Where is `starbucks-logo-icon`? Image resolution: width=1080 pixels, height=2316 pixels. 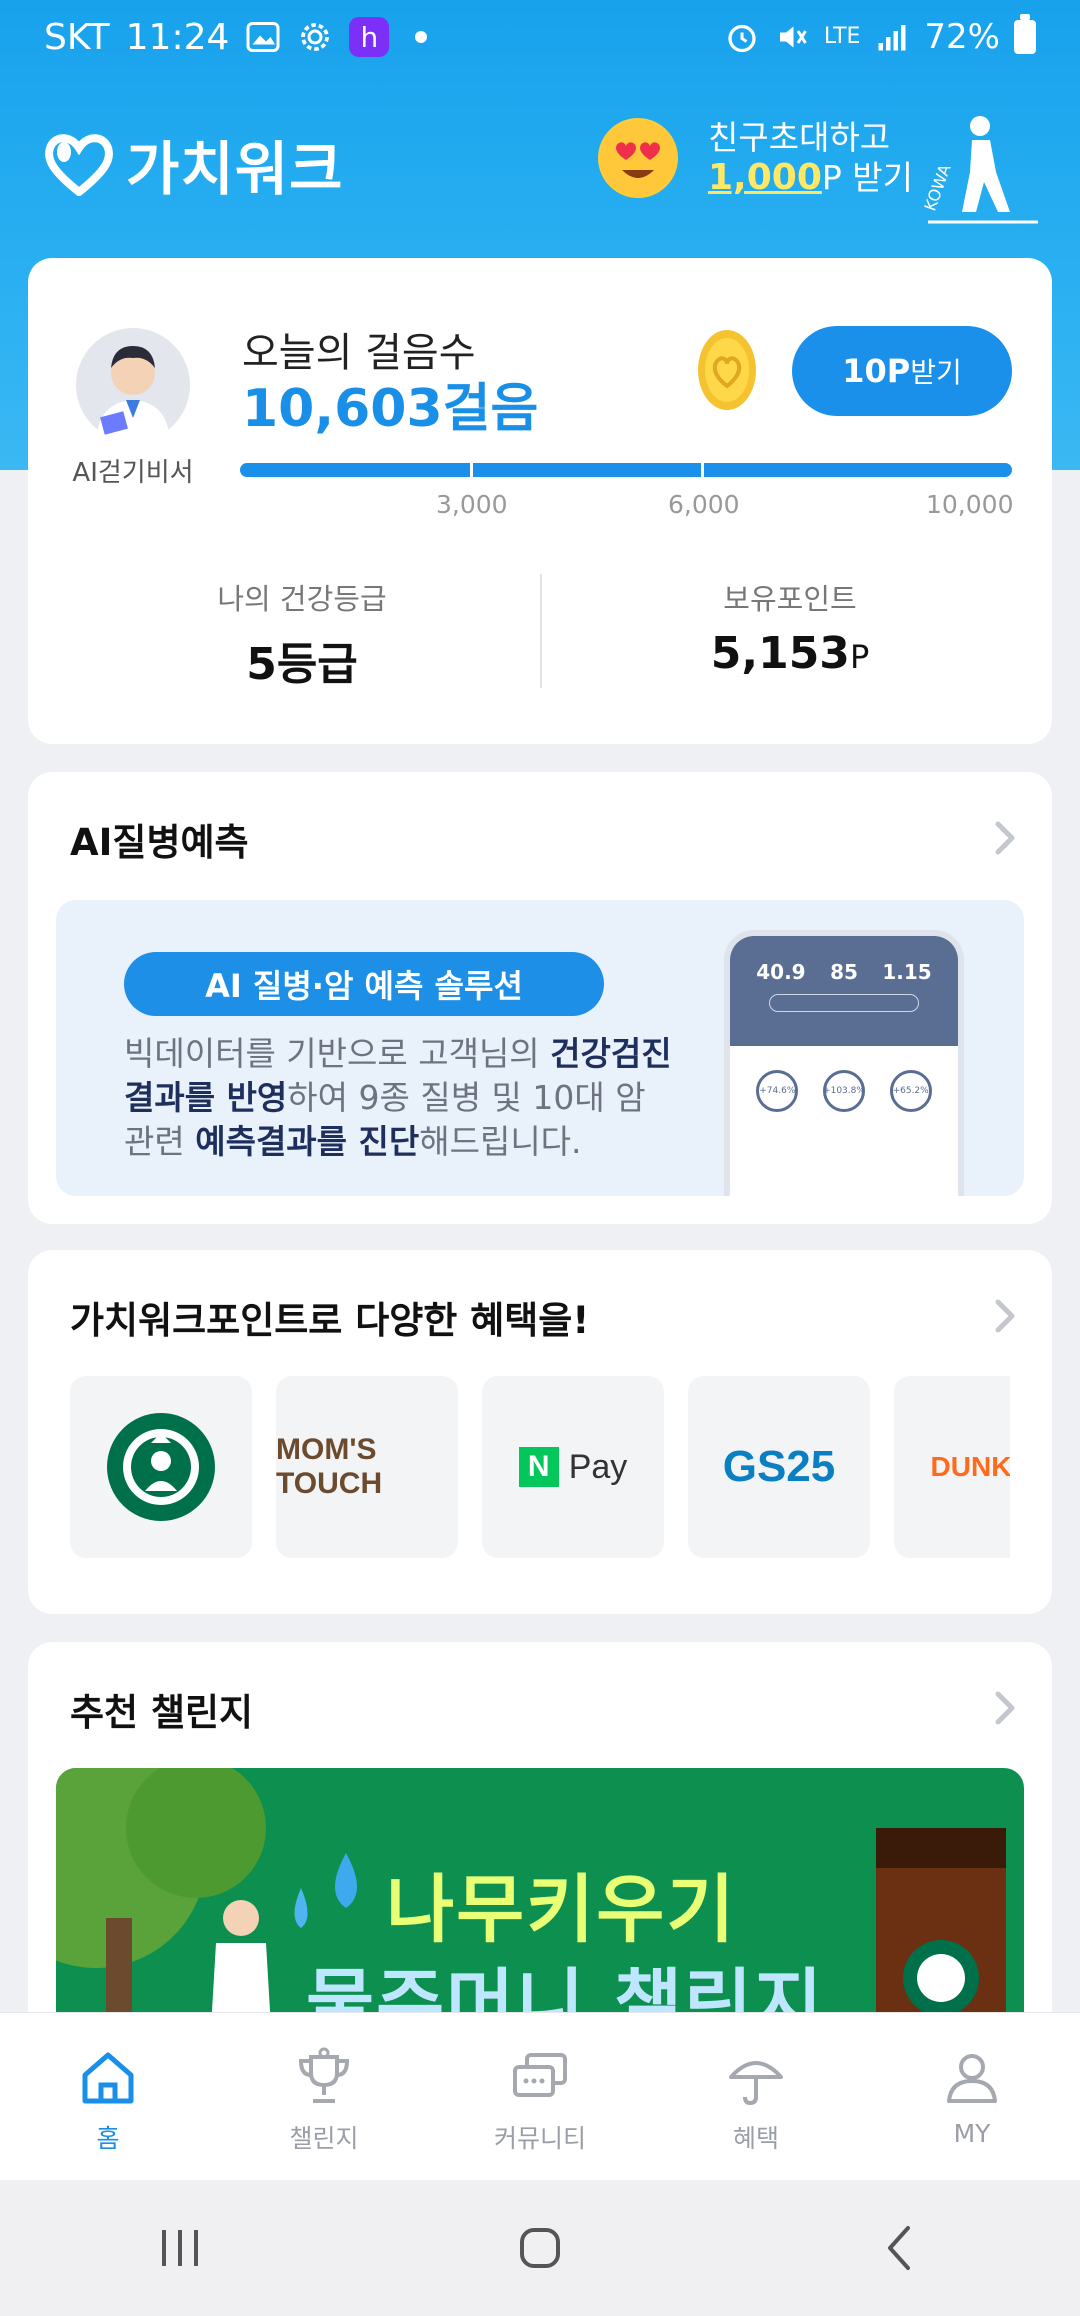 starbucks-logo-icon is located at coordinates (161, 1467).